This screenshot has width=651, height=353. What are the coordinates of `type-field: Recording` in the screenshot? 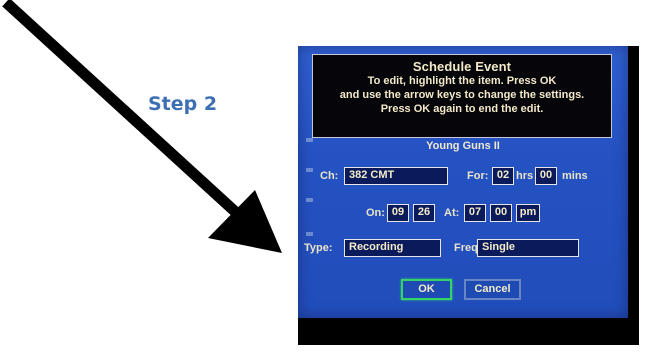 It's located at (392, 248).